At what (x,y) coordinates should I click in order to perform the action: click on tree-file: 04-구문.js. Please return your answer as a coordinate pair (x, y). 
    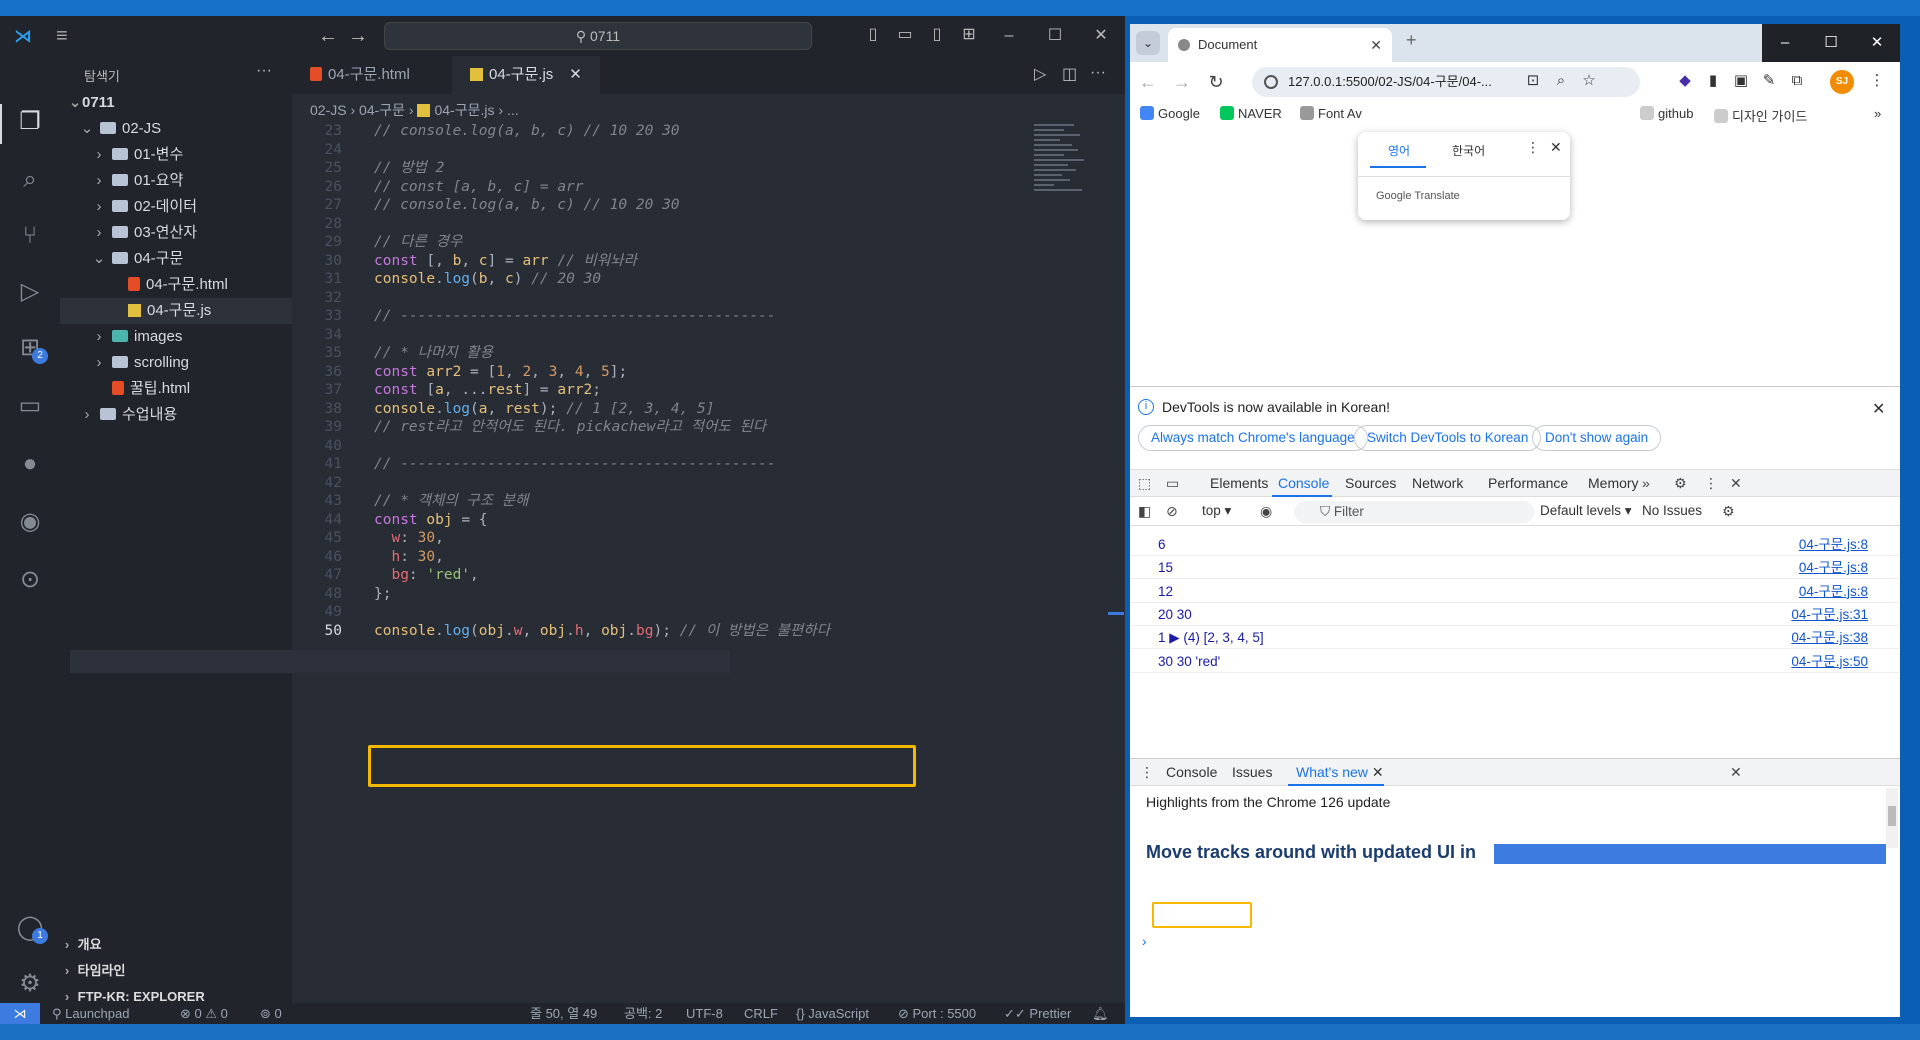
    Looking at the image, I should click on (176, 311).